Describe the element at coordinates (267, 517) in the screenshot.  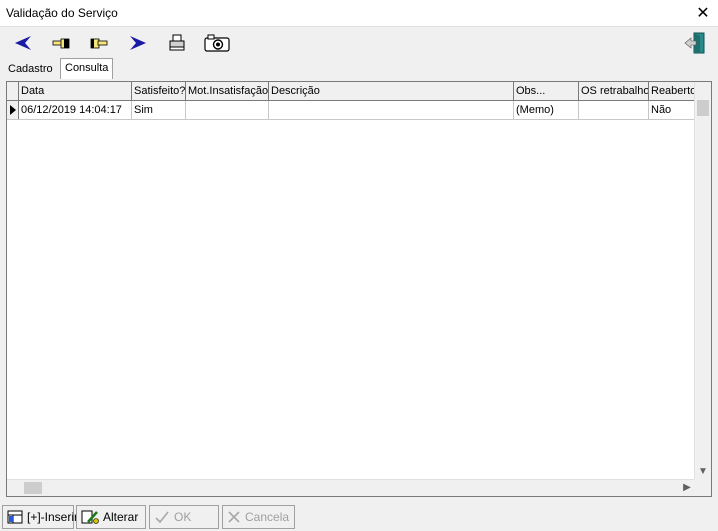
I see `cancel-label: Cancela` at that location.